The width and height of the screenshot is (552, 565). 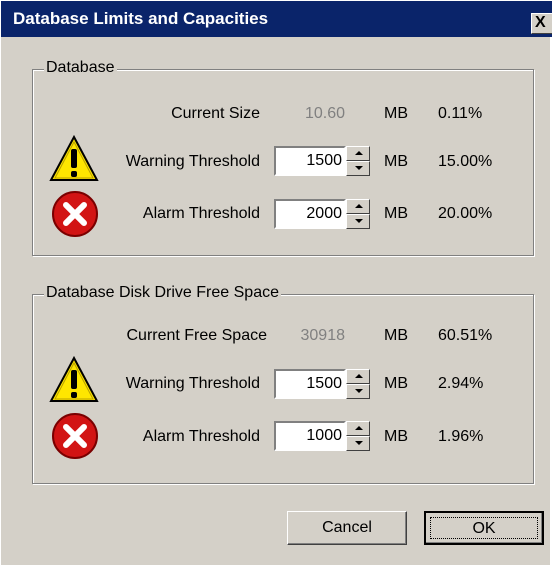 I want to click on close-button: X, so click(x=541, y=23).